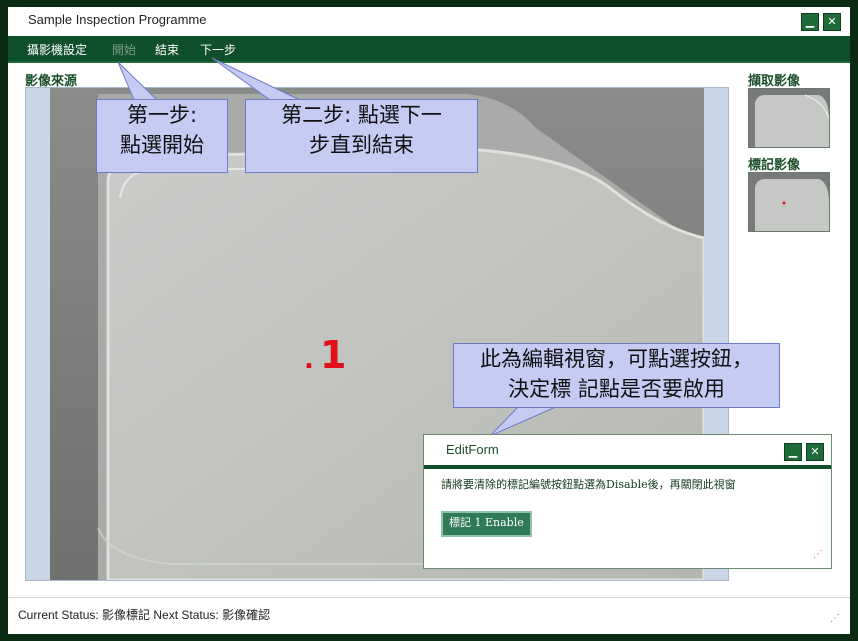  I want to click on captured-image-thumbnail, so click(789, 118).